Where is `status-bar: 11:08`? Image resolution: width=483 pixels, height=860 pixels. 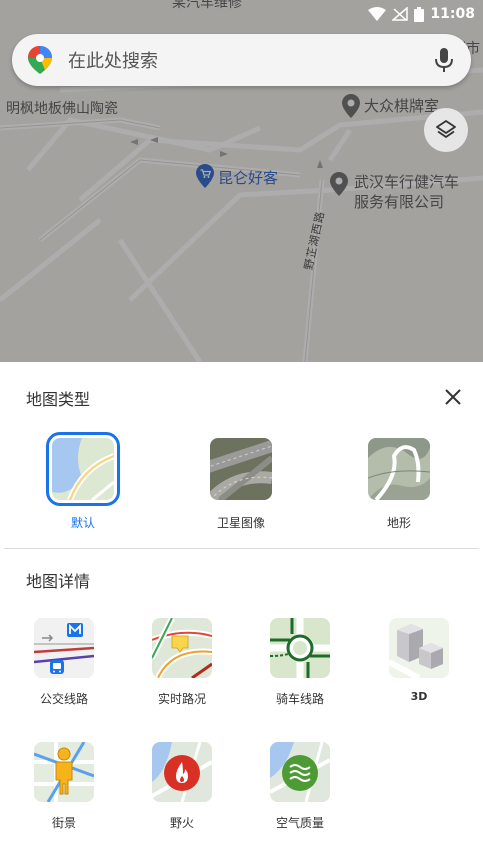 status-bar: 11:08 is located at coordinates (421, 14).